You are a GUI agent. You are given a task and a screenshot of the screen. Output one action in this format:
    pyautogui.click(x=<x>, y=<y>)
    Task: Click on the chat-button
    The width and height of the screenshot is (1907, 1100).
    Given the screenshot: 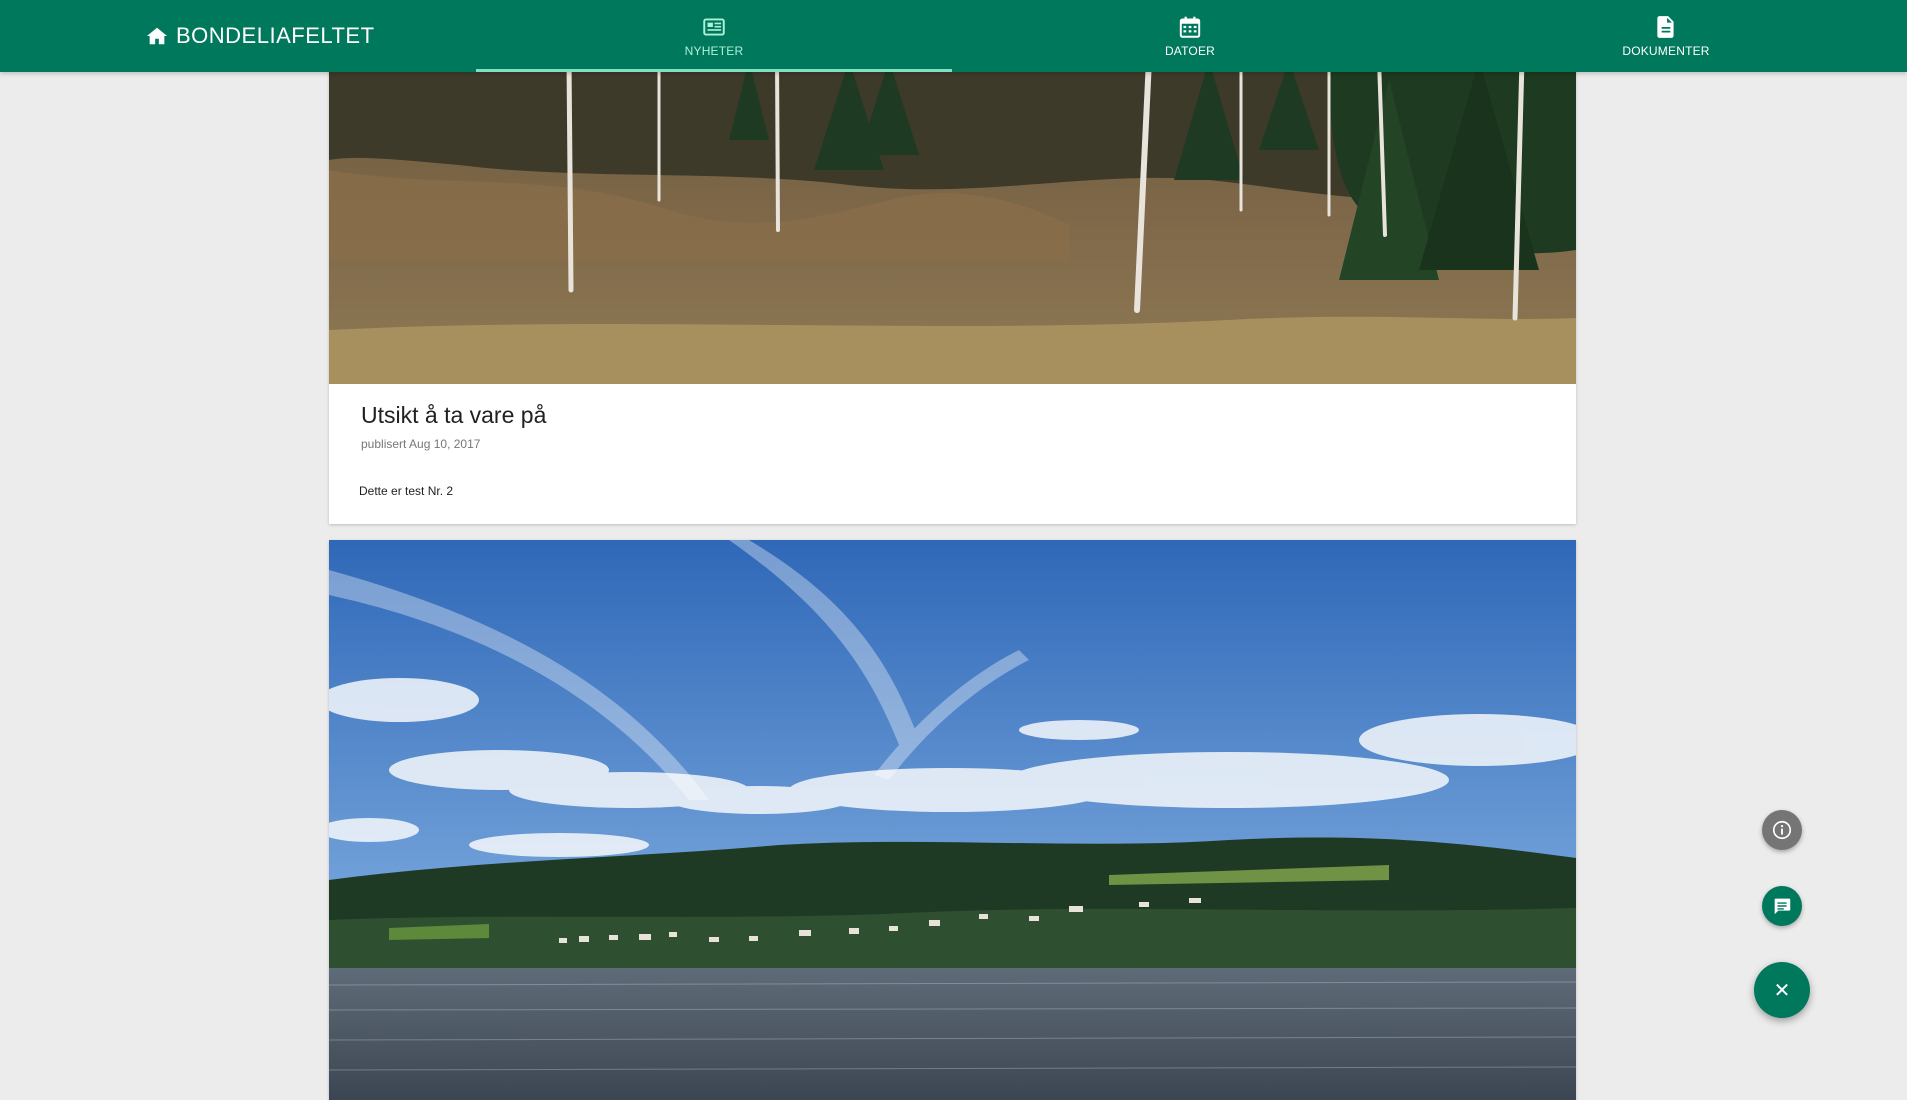 What is the action you would take?
    pyautogui.click(x=1782, y=906)
    